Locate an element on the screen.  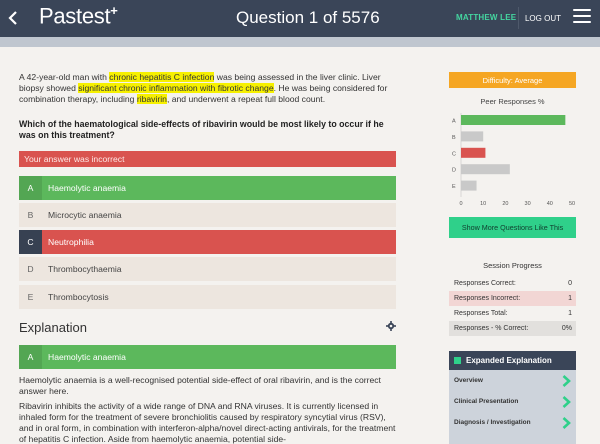
category-label: D is located at coordinates (454, 171).